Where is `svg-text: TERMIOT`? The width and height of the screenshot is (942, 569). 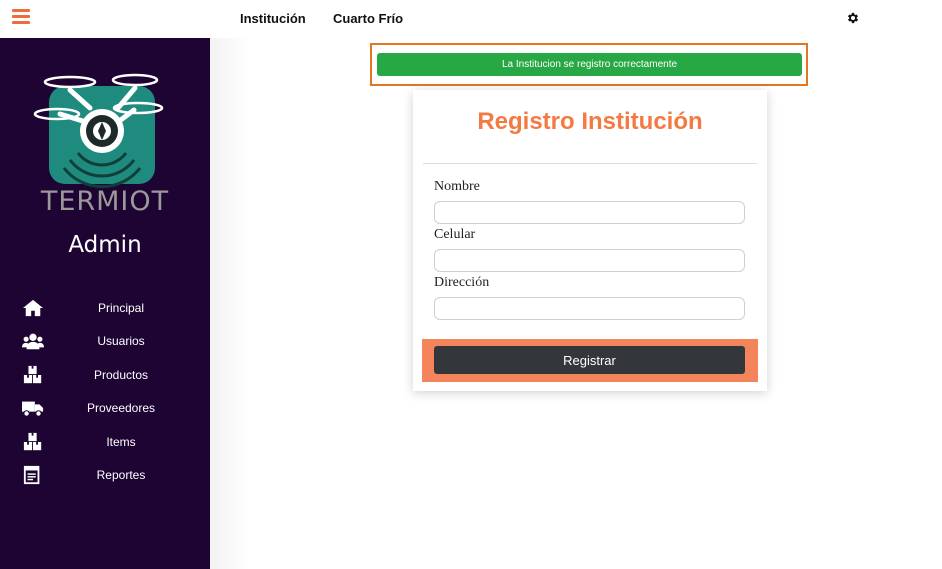 svg-text: TERMIOT is located at coordinates (104, 201).